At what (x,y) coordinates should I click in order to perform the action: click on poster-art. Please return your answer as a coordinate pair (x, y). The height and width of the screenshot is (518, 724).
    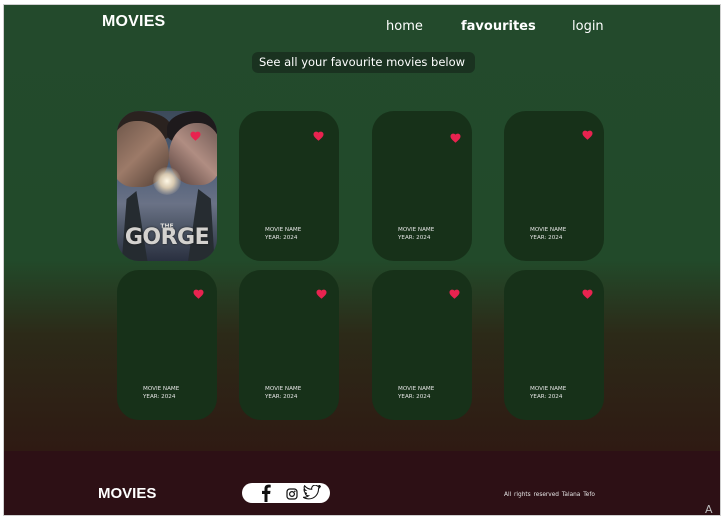
    Looking at the image, I should click on (167, 181).